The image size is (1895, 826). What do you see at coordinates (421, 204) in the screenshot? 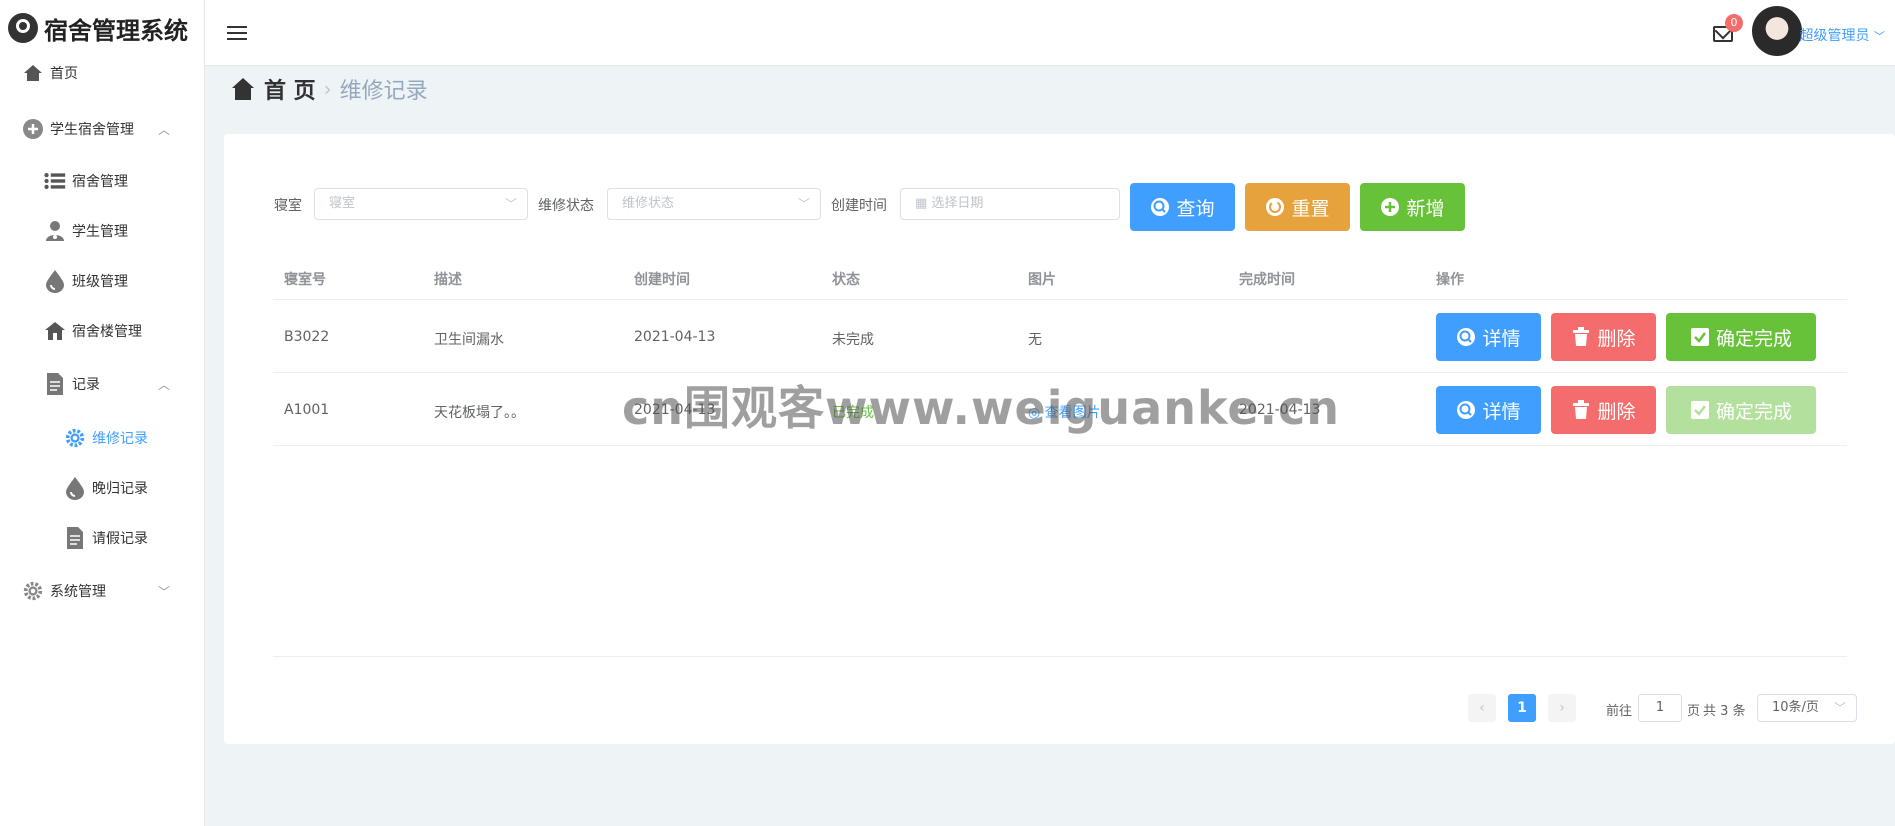
I see `dorm-select: 寝室 ﹀` at bounding box center [421, 204].